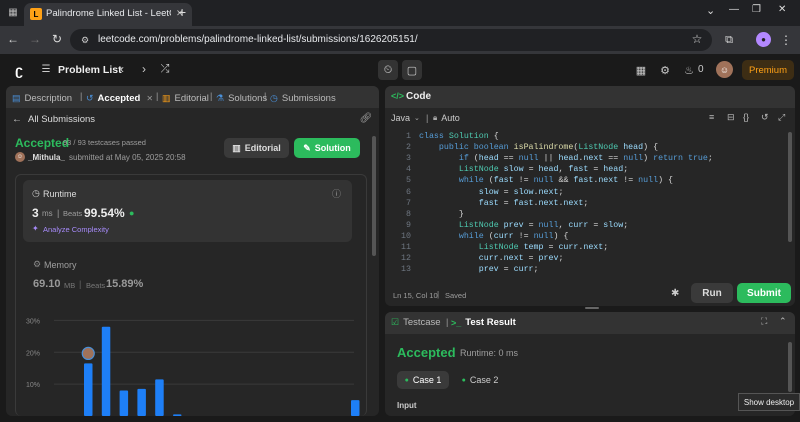 The width and height of the screenshot is (800, 422). Describe the element at coordinates (76, 229) in the screenshot. I see `analyze-complexity-link: Analyze Complexity` at that location.